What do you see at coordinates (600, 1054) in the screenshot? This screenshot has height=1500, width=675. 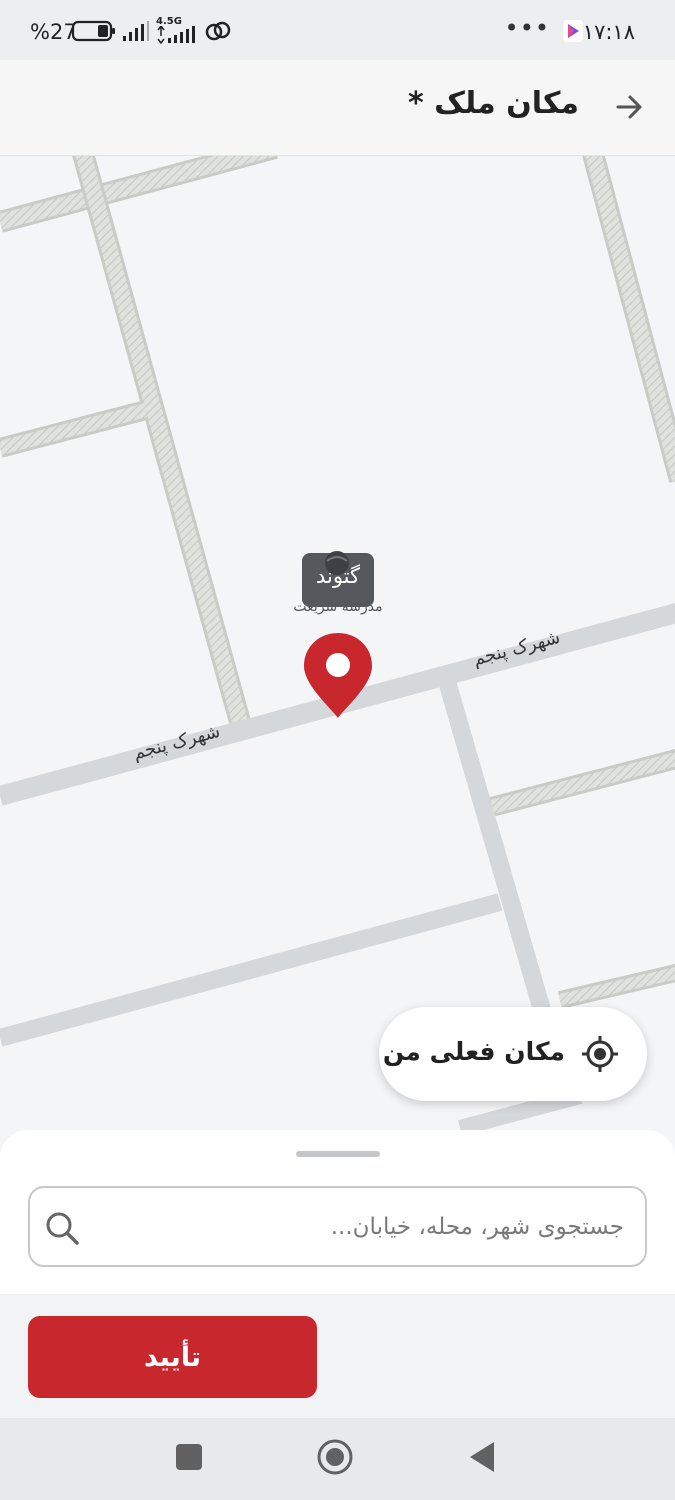 I see `crosshair-icon` at bounding box center [600, 1054].